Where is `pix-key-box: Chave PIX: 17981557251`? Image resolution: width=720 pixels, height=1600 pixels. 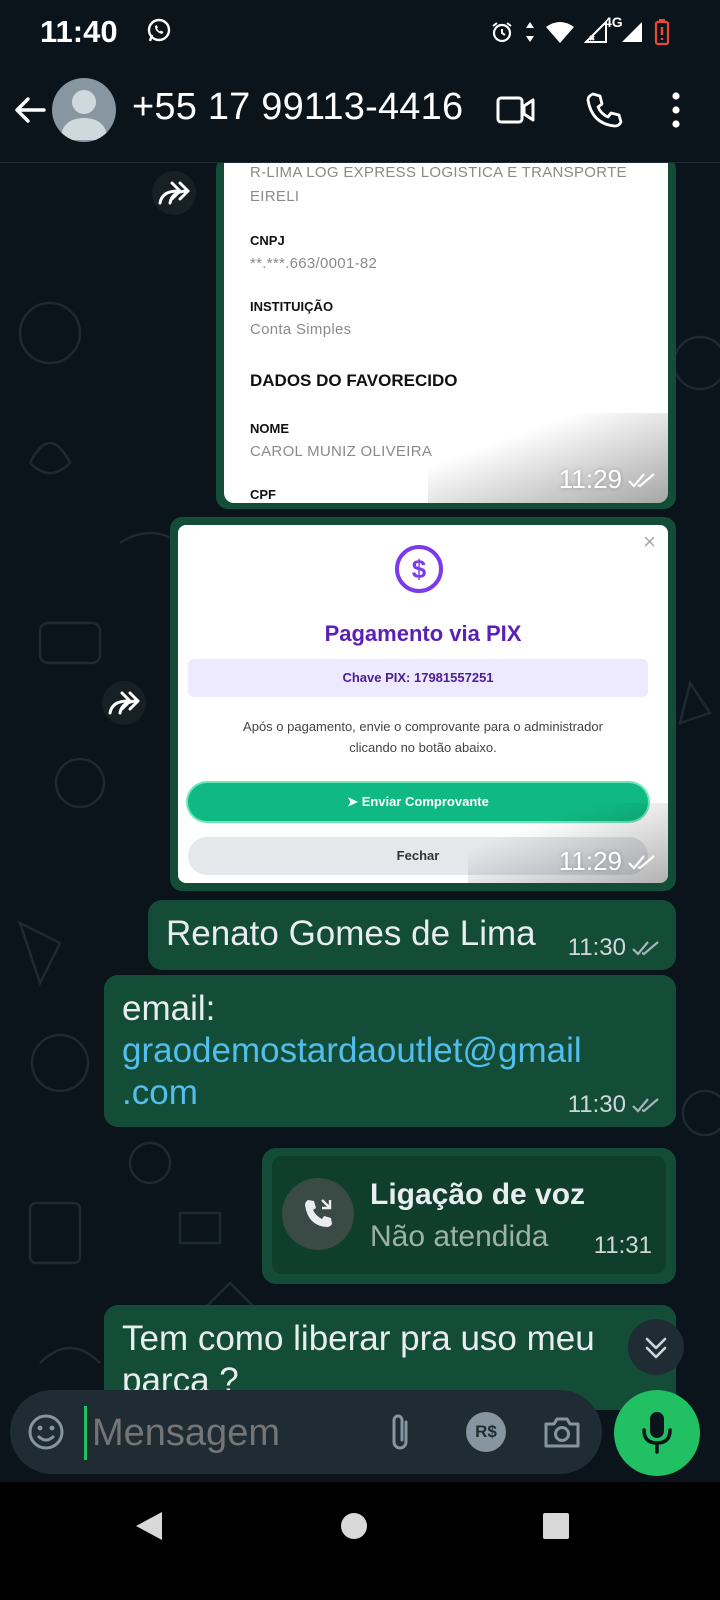
pix-key-box: Chave PIX: 17981557251 is located at coordinates (418, 678).